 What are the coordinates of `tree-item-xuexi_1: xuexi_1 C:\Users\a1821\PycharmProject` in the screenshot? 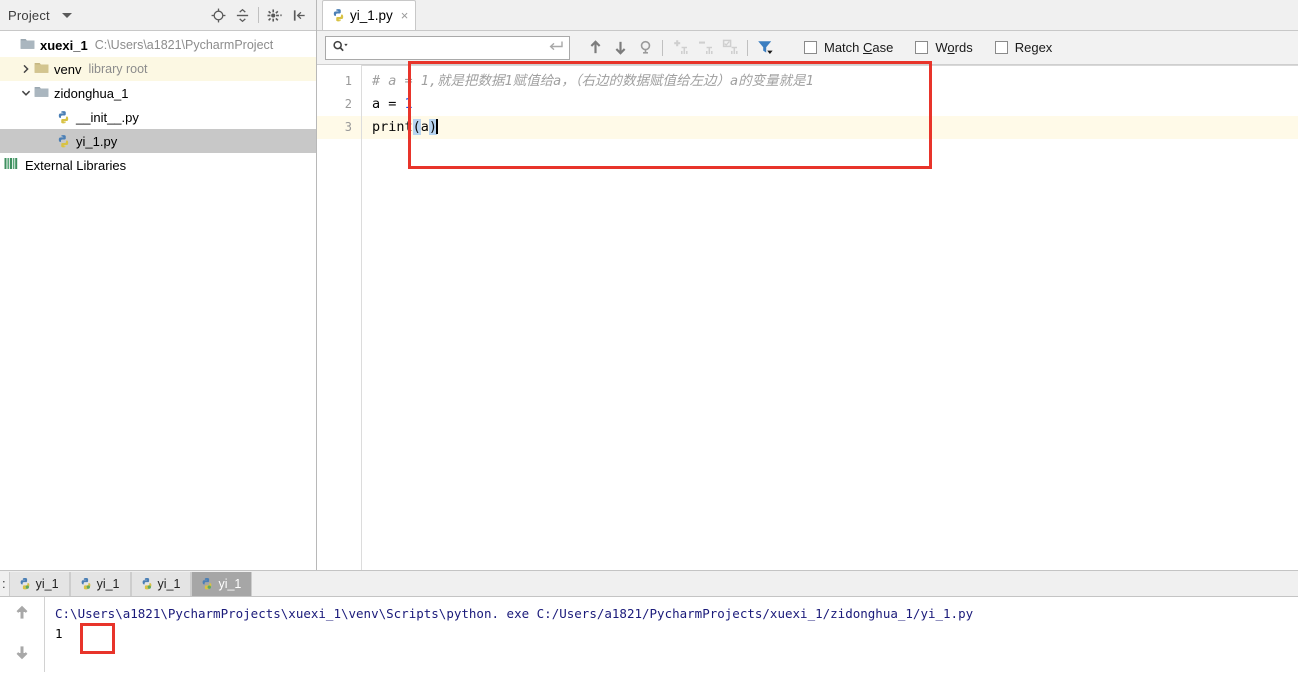 It's located at (158, 45).